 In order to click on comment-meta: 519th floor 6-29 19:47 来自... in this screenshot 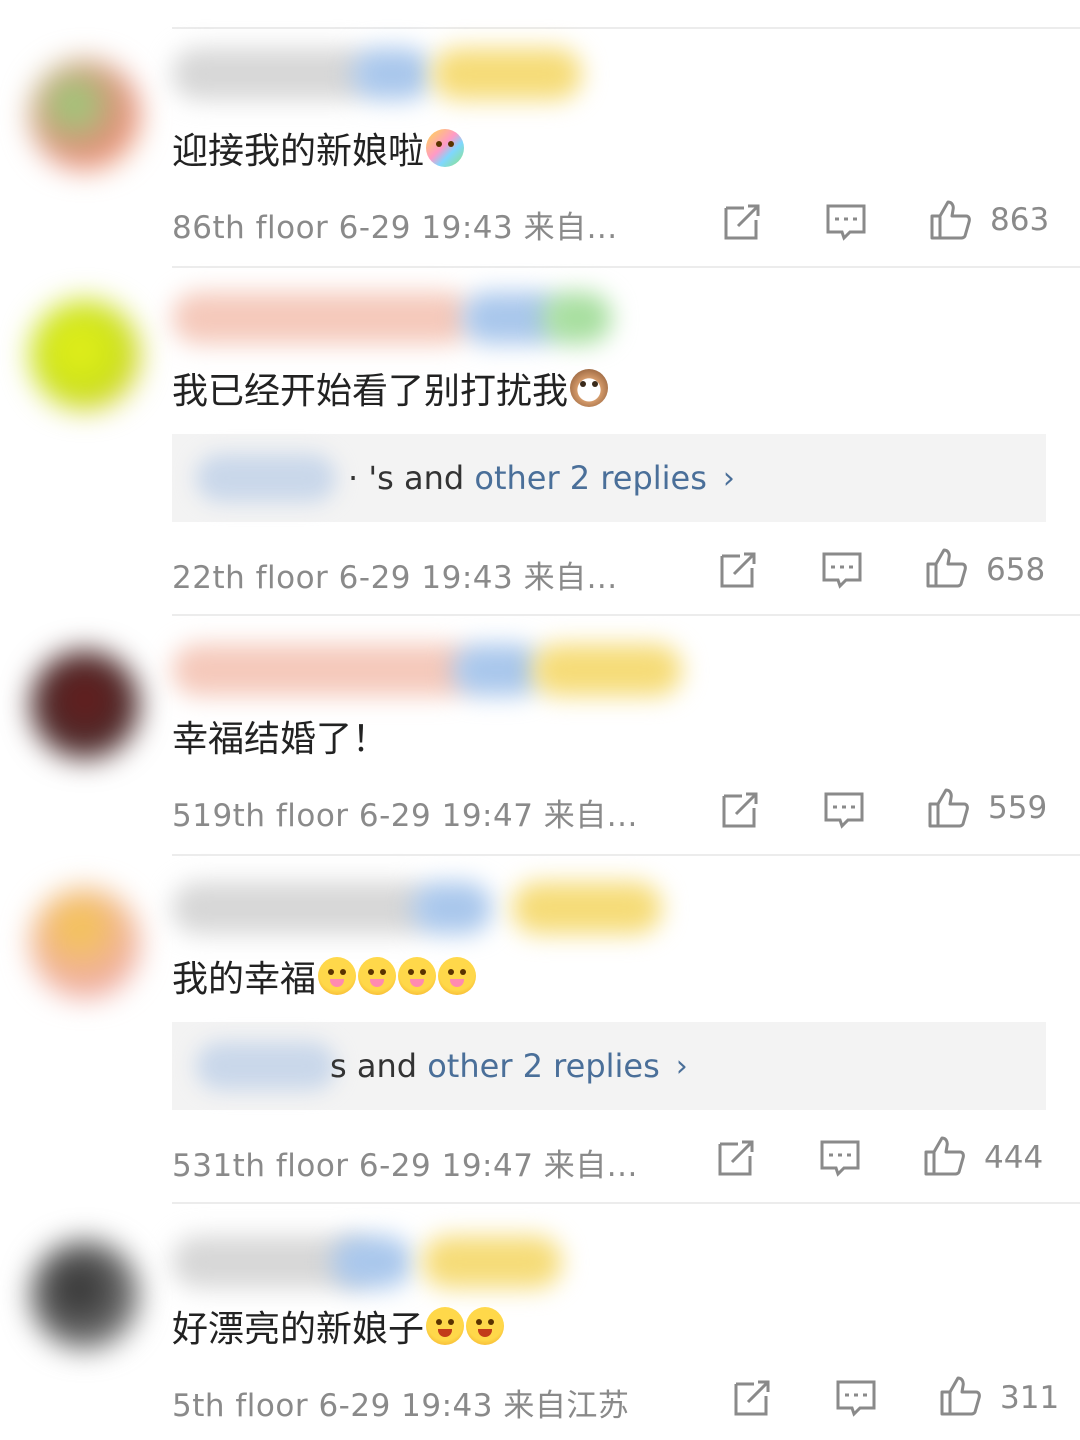, I will do `click(405, 816)`.